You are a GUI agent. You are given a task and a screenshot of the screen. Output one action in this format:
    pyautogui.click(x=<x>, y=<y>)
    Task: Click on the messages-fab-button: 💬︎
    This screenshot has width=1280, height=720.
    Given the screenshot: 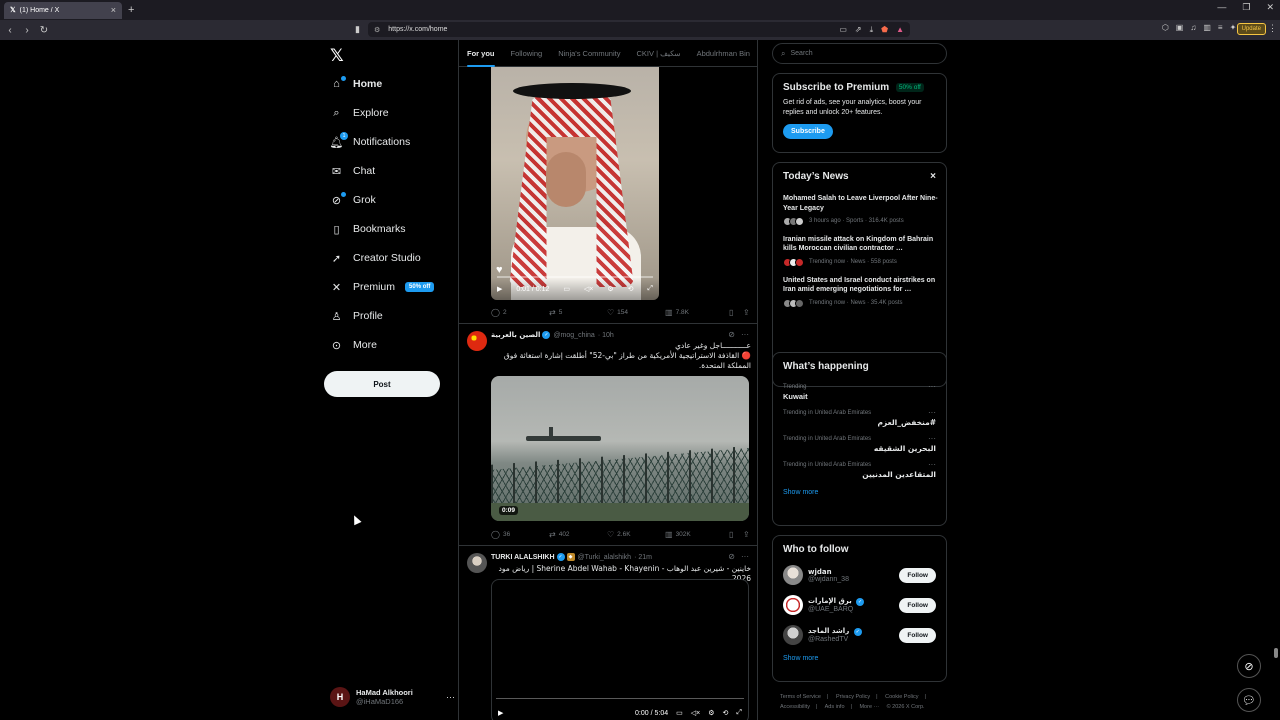 What is the action you would take?
    pyautogui.click(x=1249, y=700)
    